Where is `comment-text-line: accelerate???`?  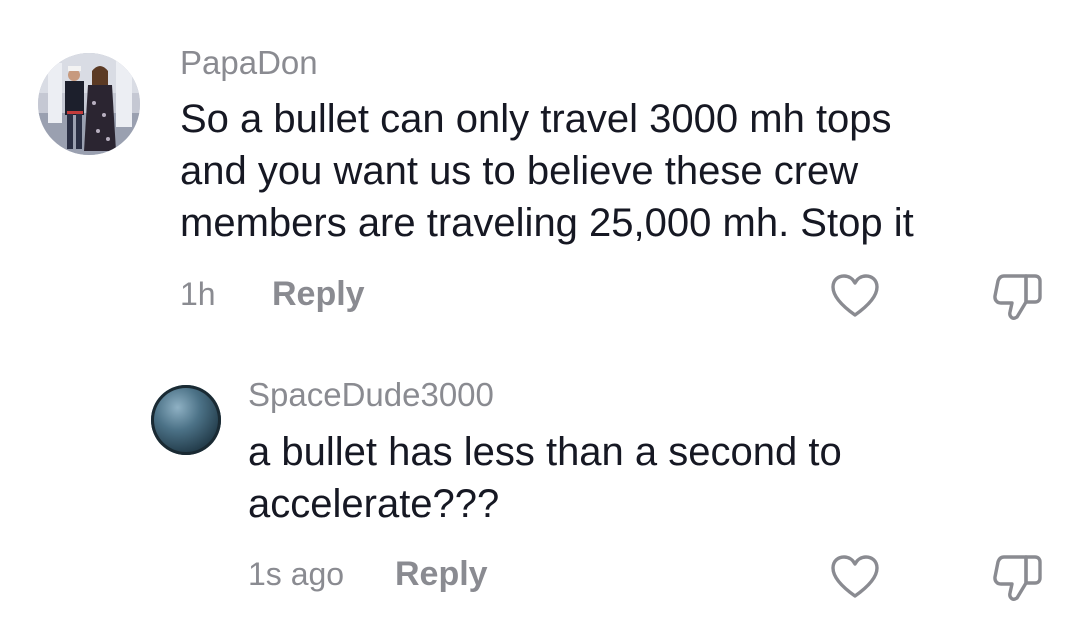 comment-text-line: accelerate??? is located at coordinates (374, 504).